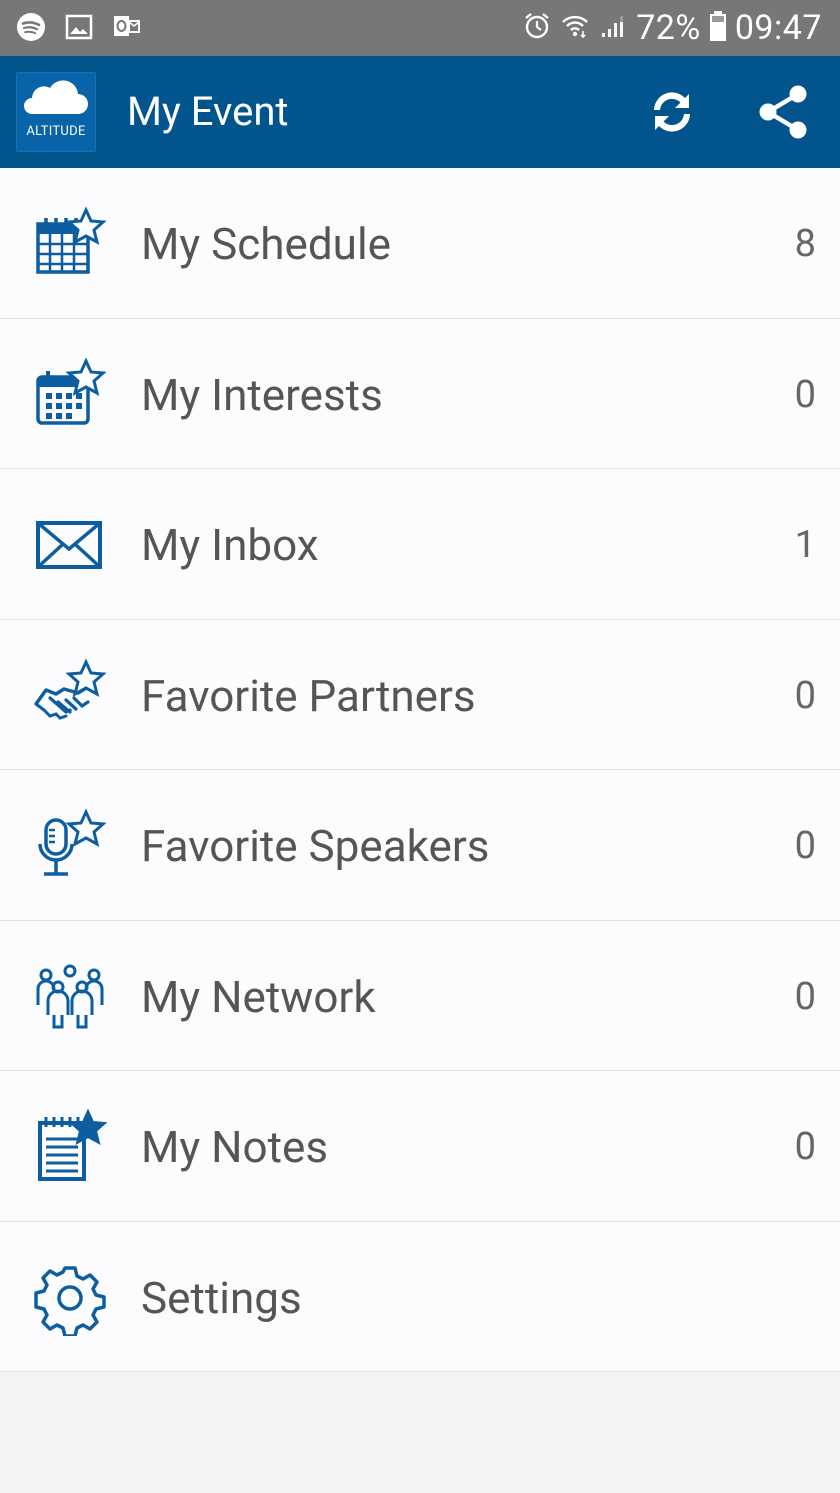 This screenshot has height=1493, width=840. Describe the element at coordinates (668, 28) in the screenshot. I see `battery-percent: 72%` at that location.